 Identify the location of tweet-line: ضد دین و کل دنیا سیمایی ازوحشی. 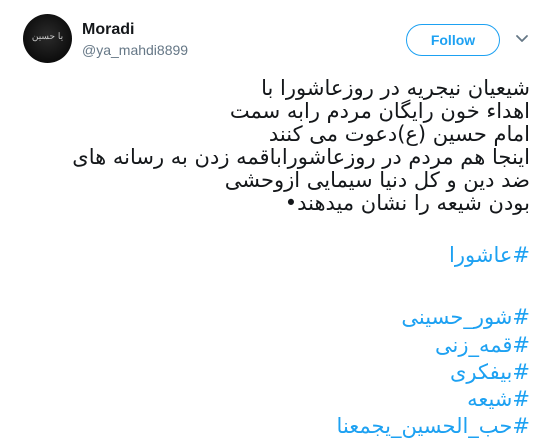
(377, 180).